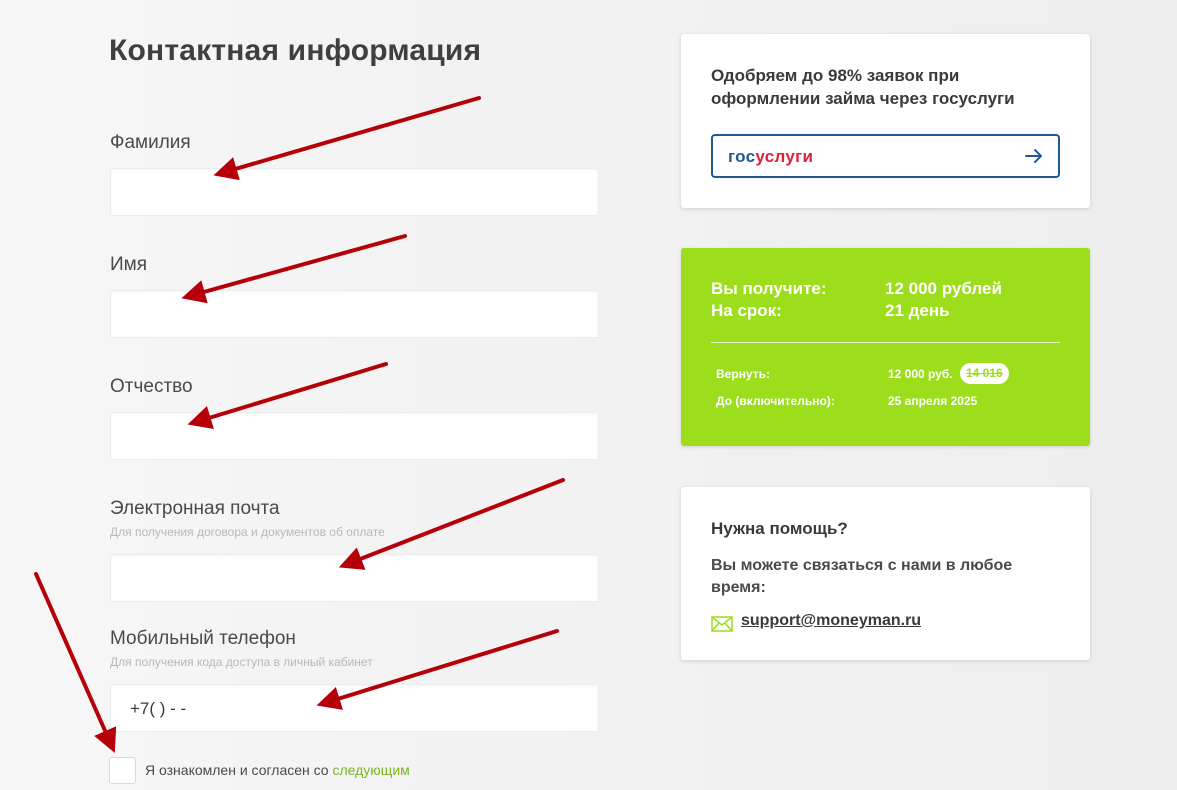 Image resolution: width=1177 pixels, height=790 pixels. What do you see at coordinates (150, 142) in the screenshot?
I see `last-name-label: Фамилия` at bounding box center [150, 142].